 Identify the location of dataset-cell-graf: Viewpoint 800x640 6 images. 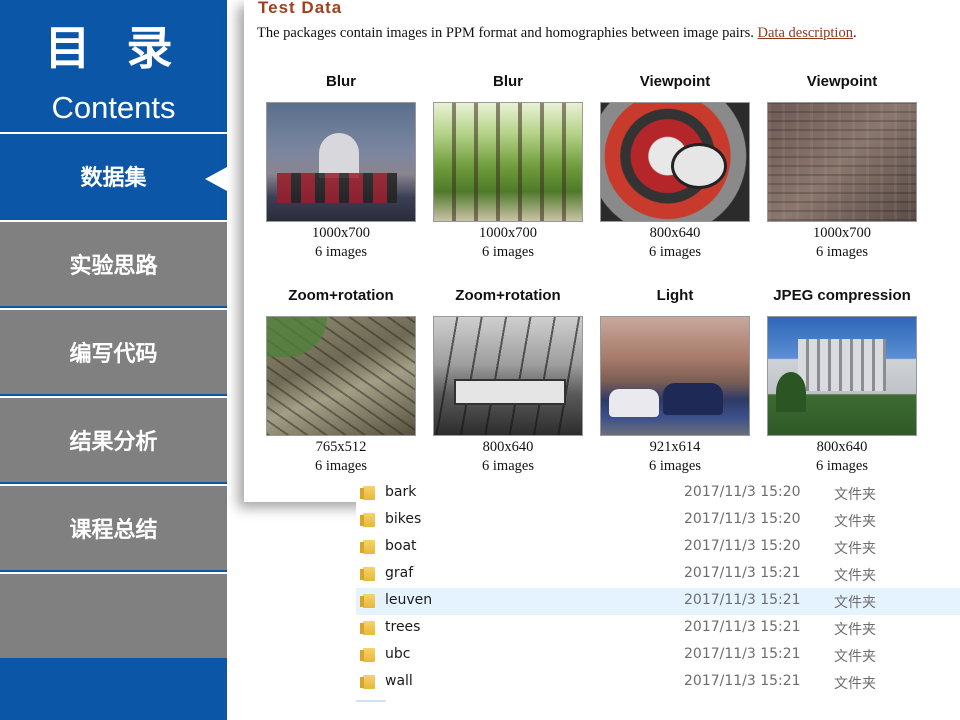
(675, 167).